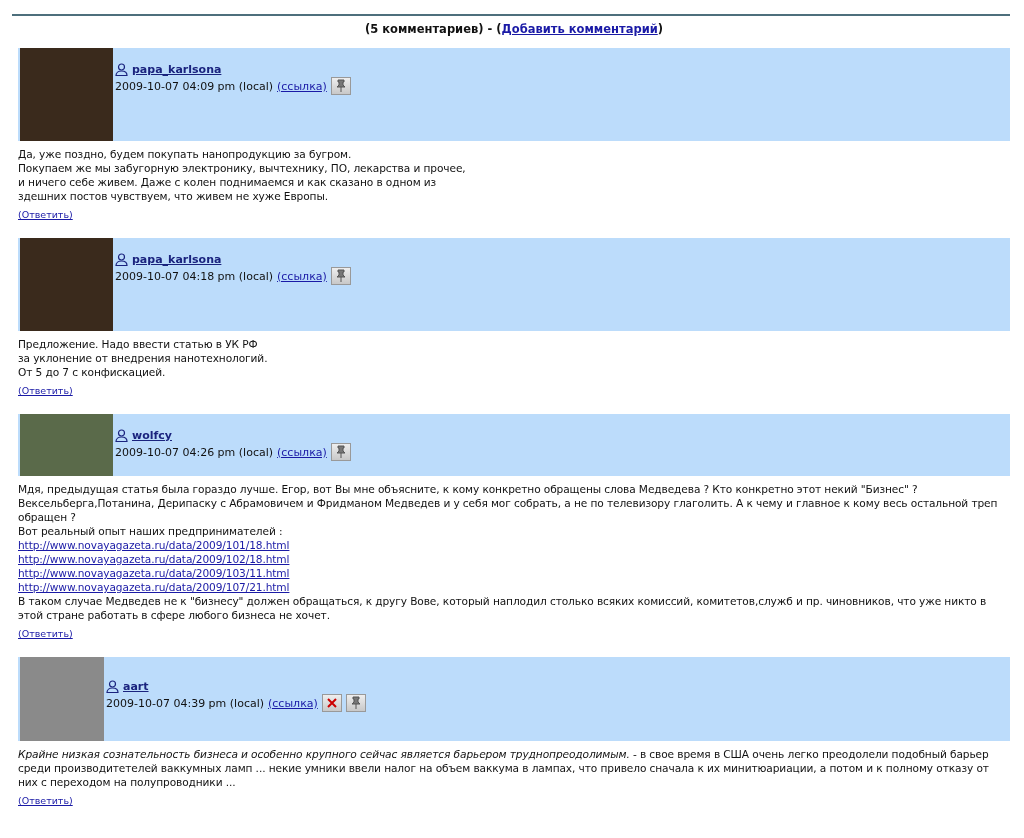  I want to click on author-link: wolfcy, so click(152, 435).